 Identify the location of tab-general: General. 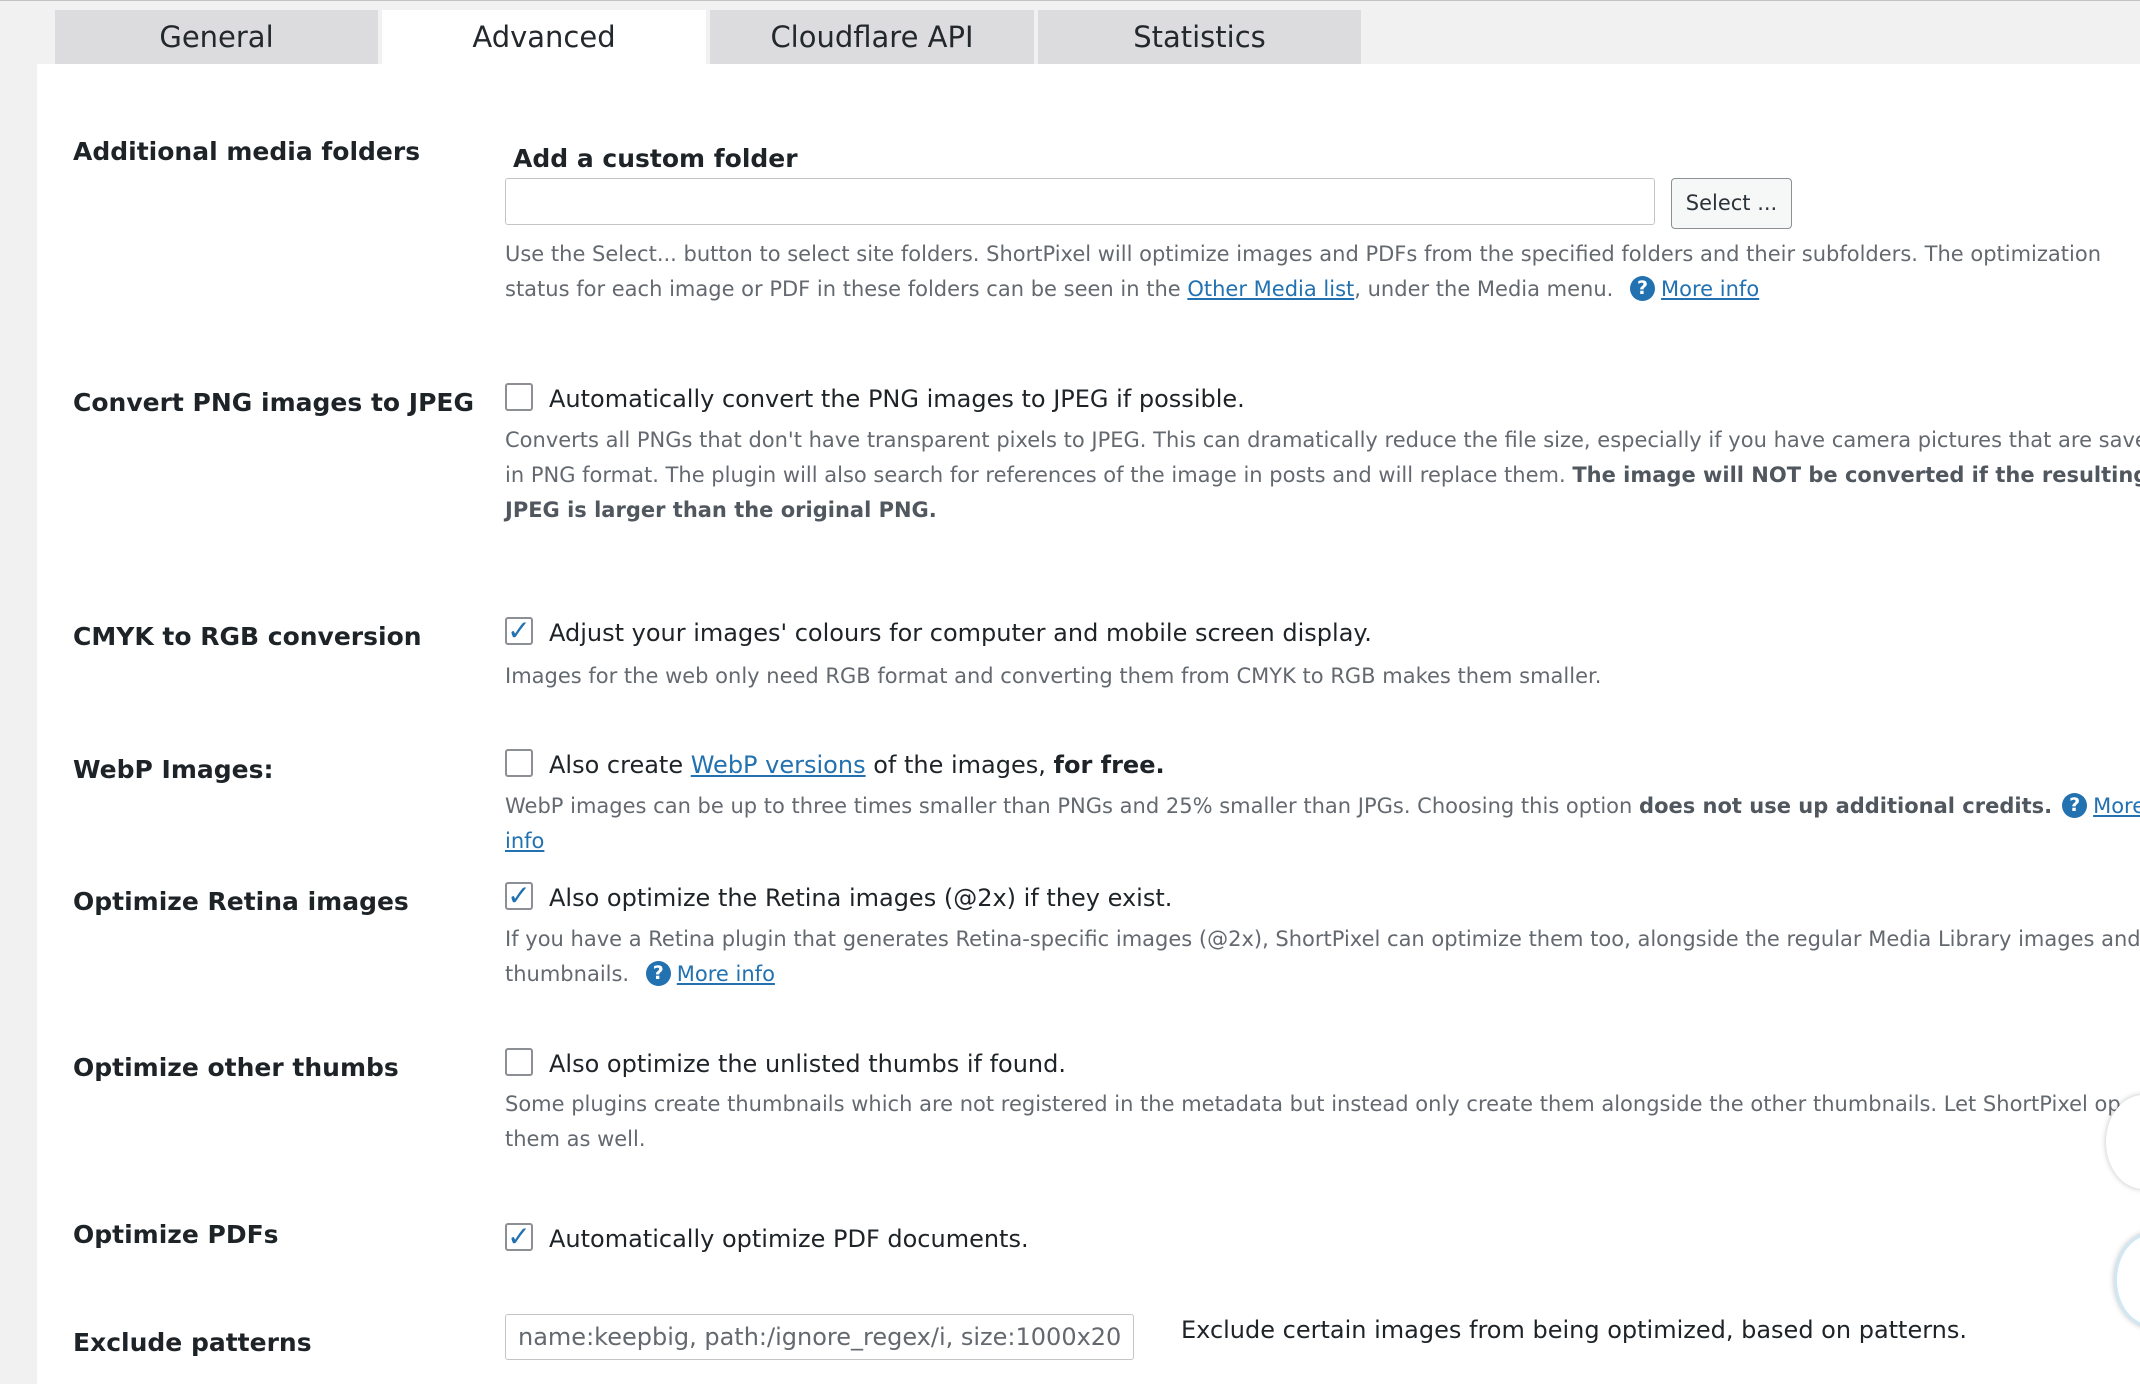
(216, 37).